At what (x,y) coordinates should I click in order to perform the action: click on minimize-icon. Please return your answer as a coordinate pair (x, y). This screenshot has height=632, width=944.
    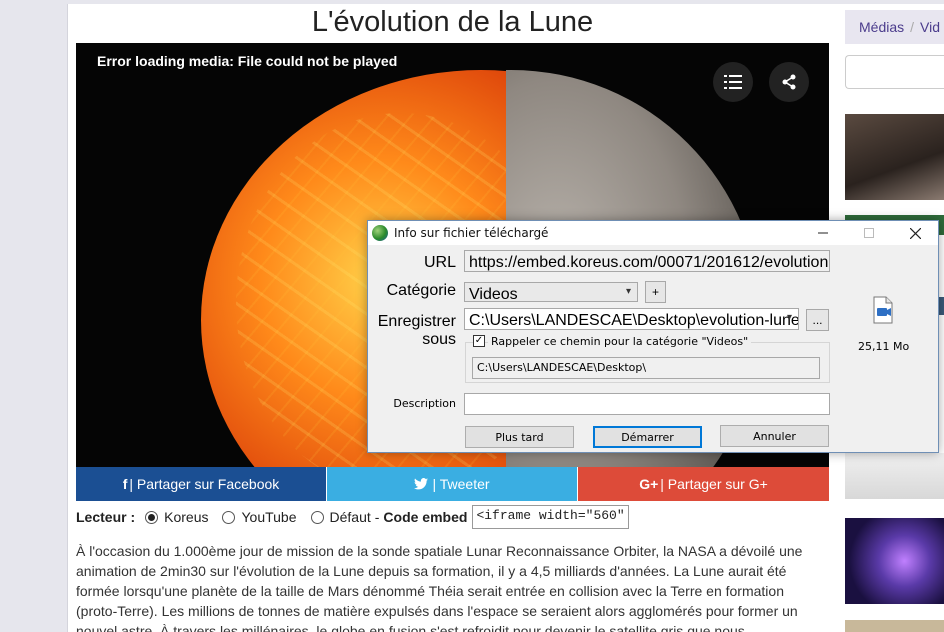
    Looking at the image, I should click on (823, 233).